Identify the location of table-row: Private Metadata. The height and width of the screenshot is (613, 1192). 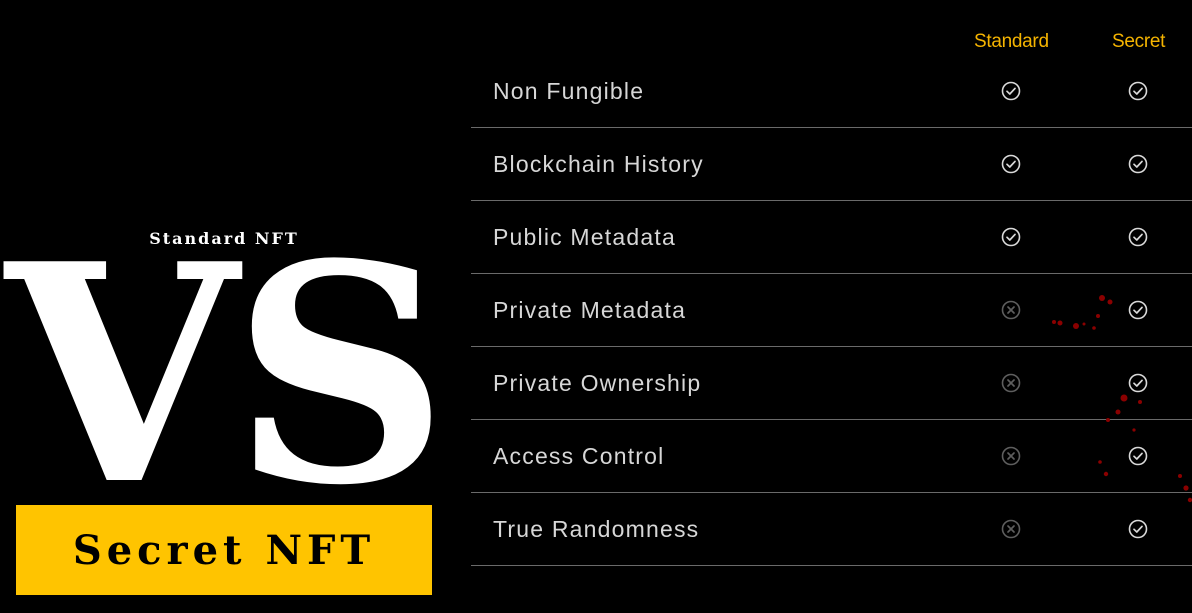
(831, 310).